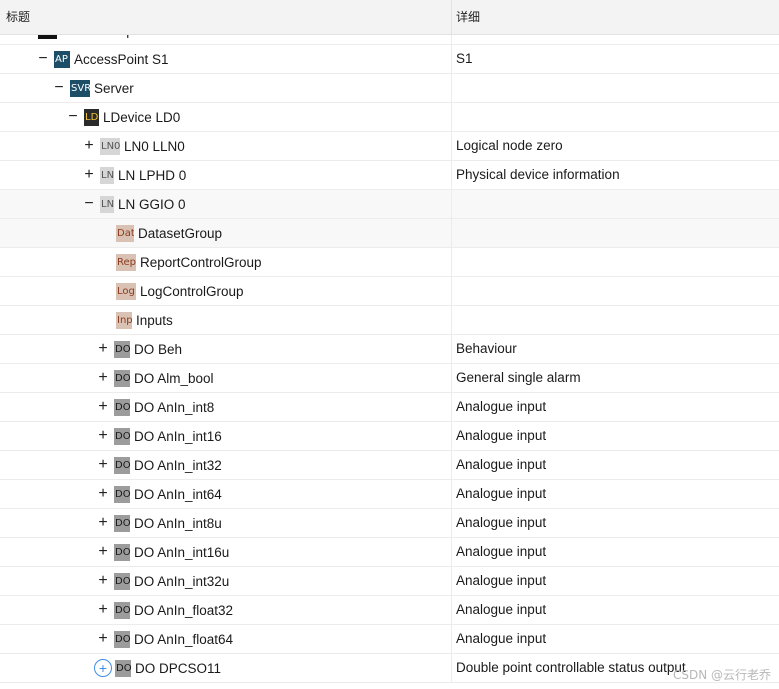 The height and width of the screenshot is (689, 779). Describe the element at coordinates (114, 88) in the screenshot. I see `node-label: Server` at that location.